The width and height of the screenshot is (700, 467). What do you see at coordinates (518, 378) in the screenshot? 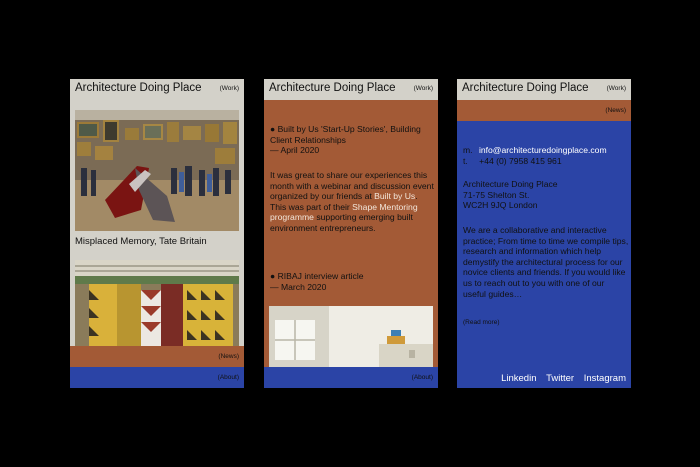
I see `linkedin-link: Linkedin` at bounding box center [518, 378].